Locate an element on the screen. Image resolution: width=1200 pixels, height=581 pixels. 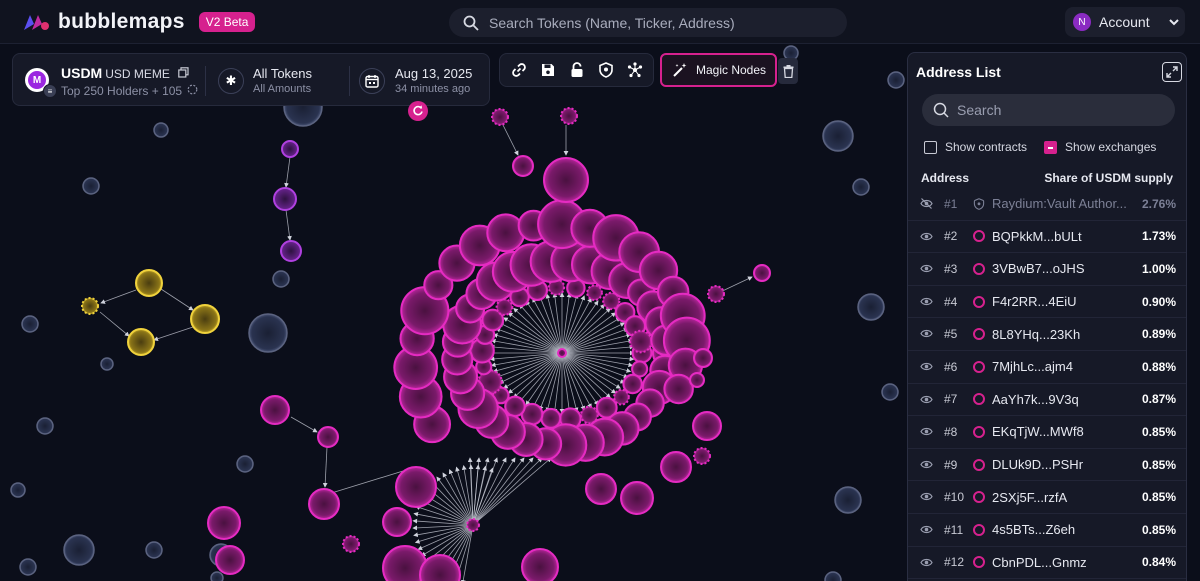
address-row: #3 3VBwB7...oJHS 1.00% is located at coordinates (1047, 269).